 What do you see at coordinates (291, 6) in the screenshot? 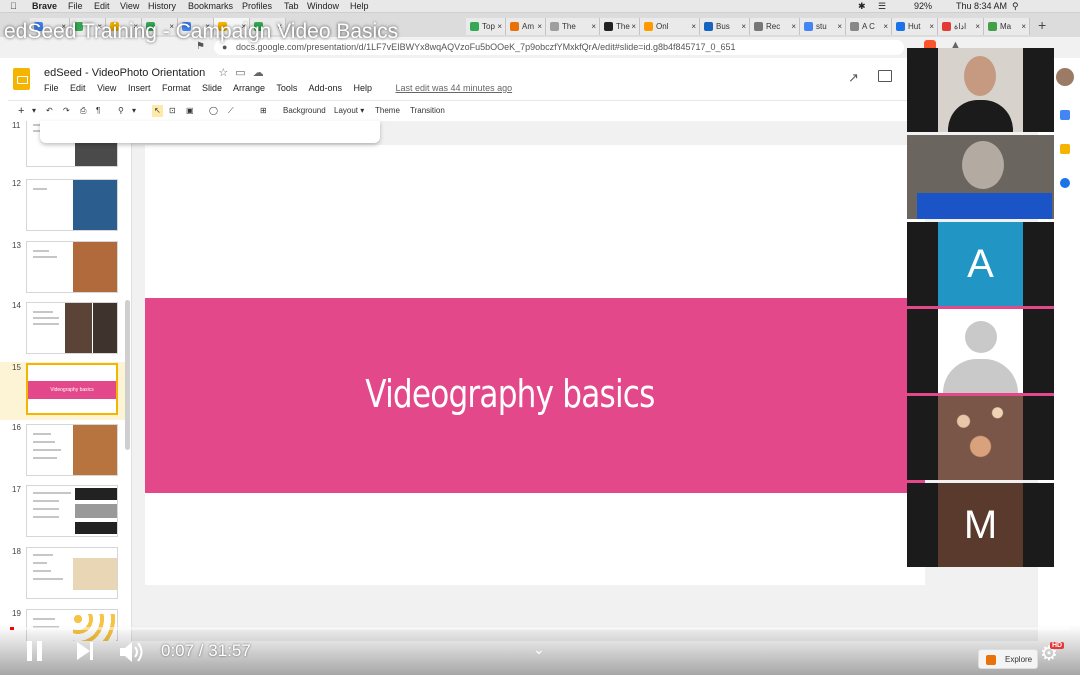
I see `menu-tab: Tab` at bounding box center [291, 6].